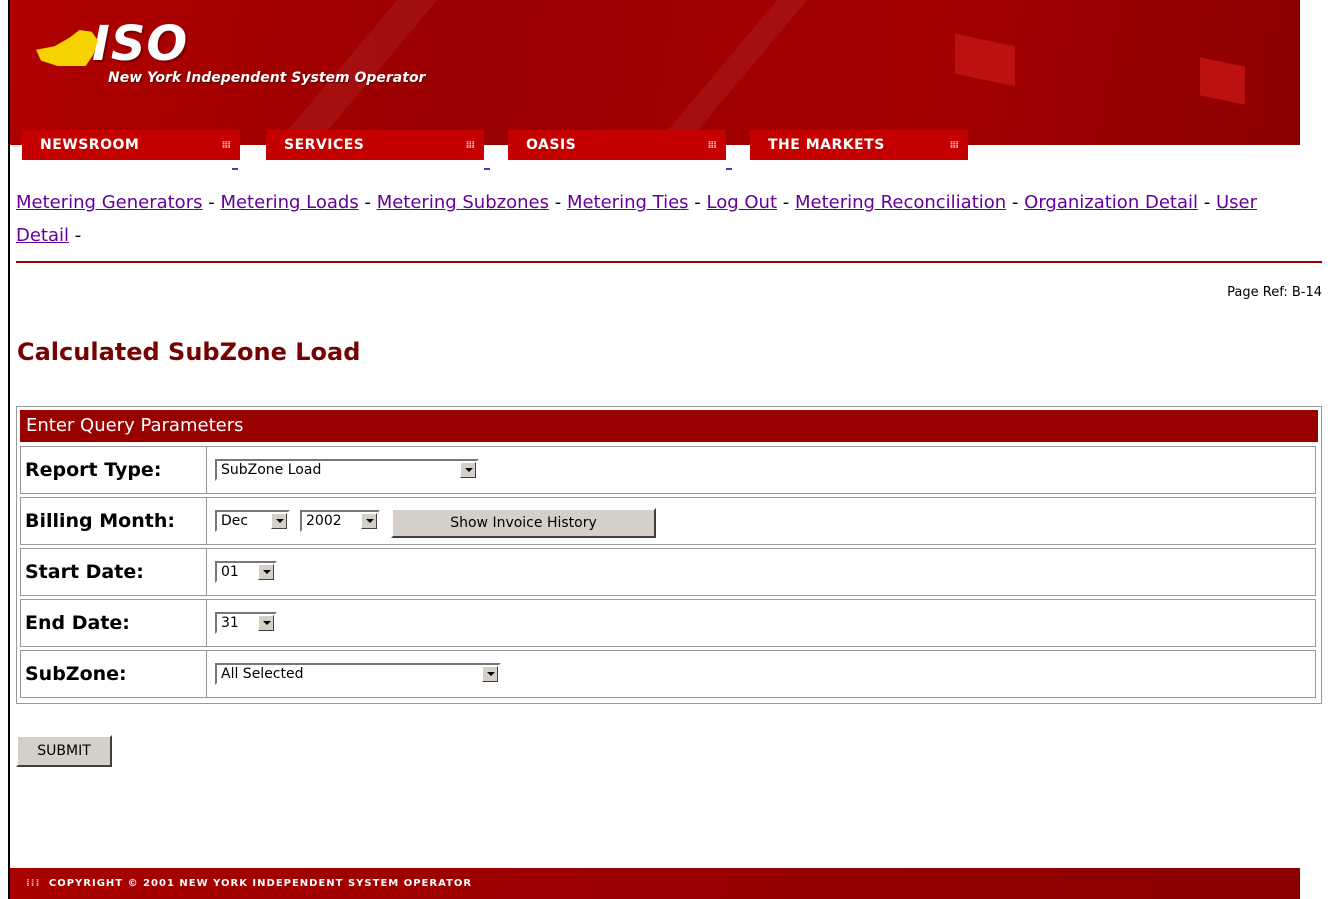 The image size is (1332, 899). What do you see at coordinates (347, 470) in the screenshot?
I see `report-type-select: SubZone Load` at bounding box center [347, 470].